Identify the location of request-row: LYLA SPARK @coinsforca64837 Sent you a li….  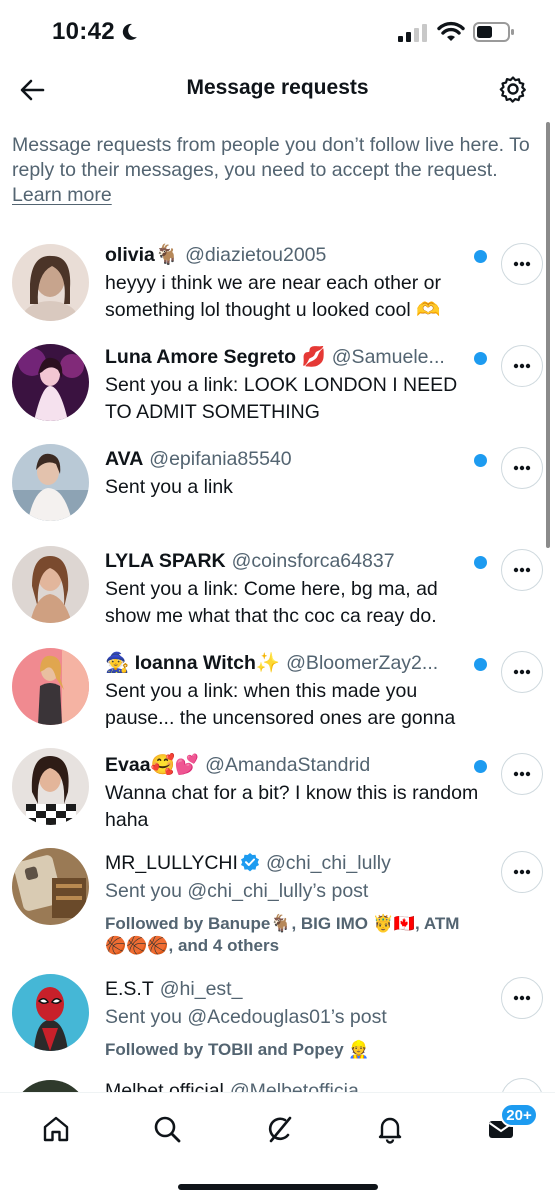
(277, 594).